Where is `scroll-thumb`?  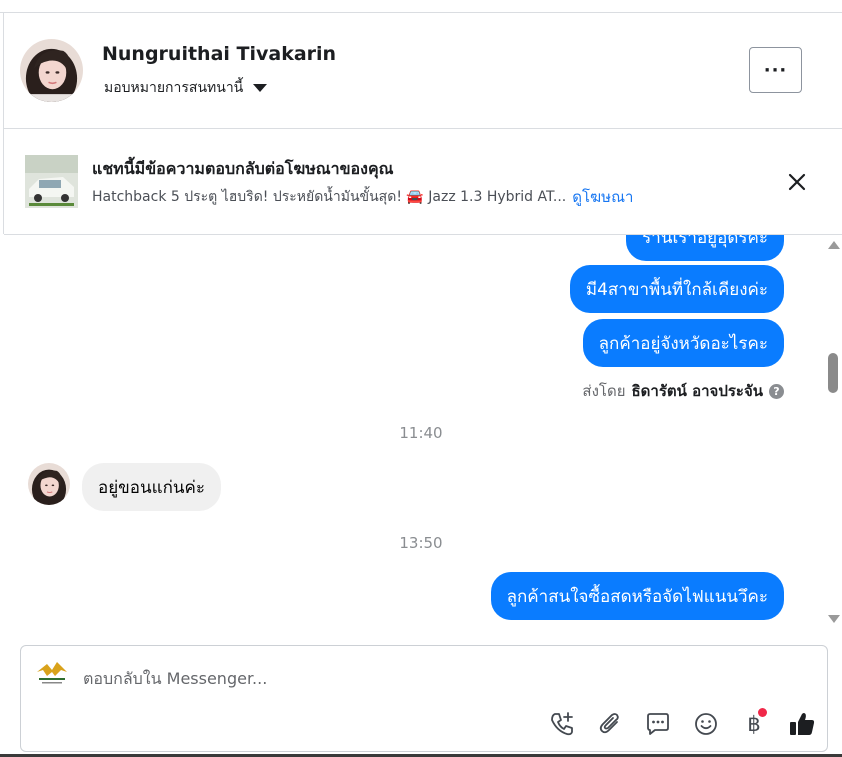
scroll-thumb is located at coordinates (833, 373).